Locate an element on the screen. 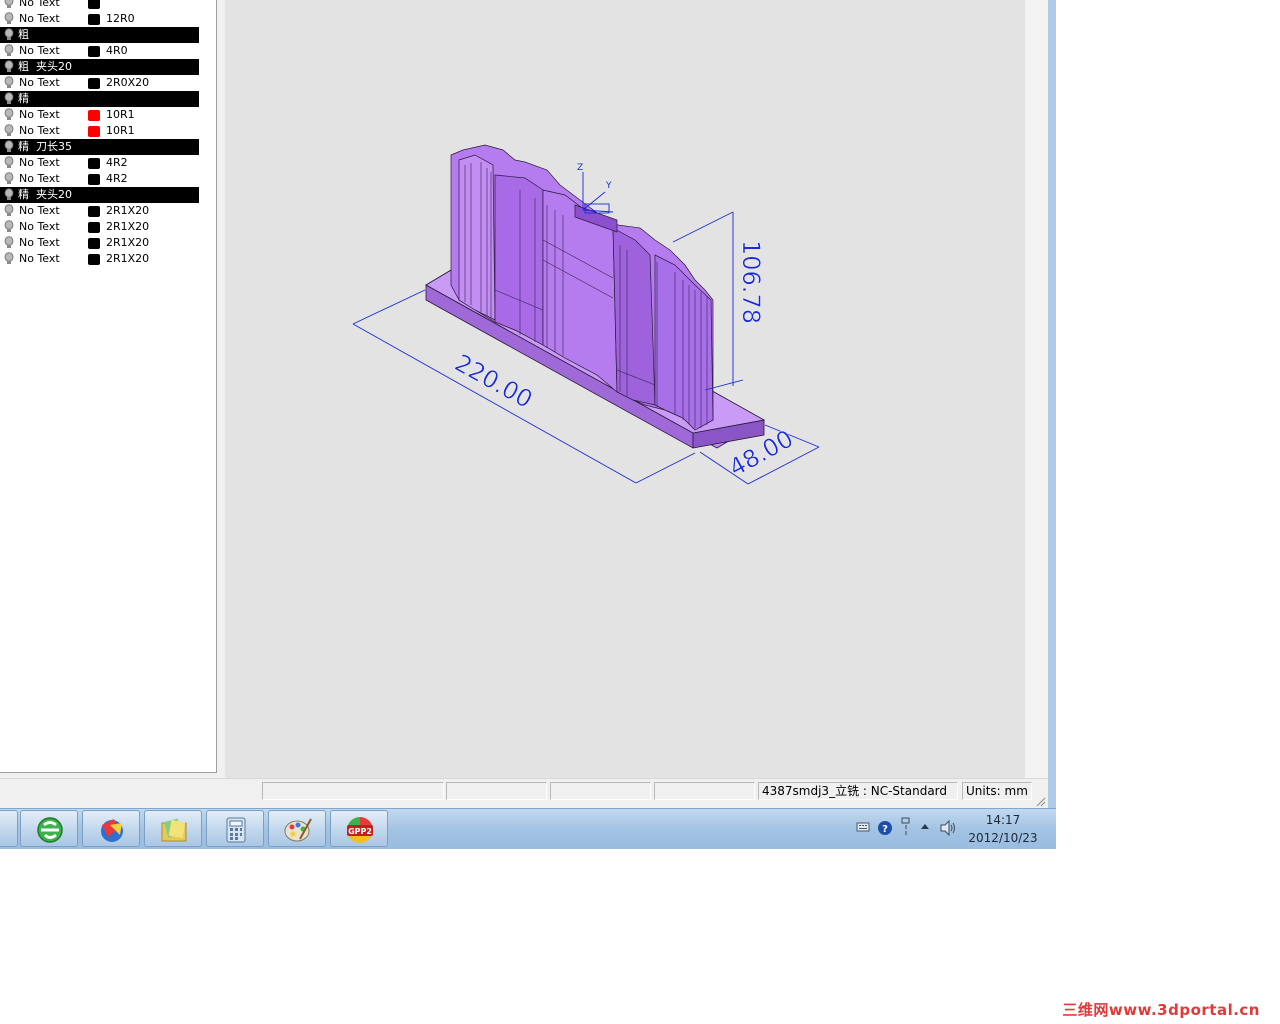  layer-group-label: 粗 夹头20 is located at coordinates (45, 66).